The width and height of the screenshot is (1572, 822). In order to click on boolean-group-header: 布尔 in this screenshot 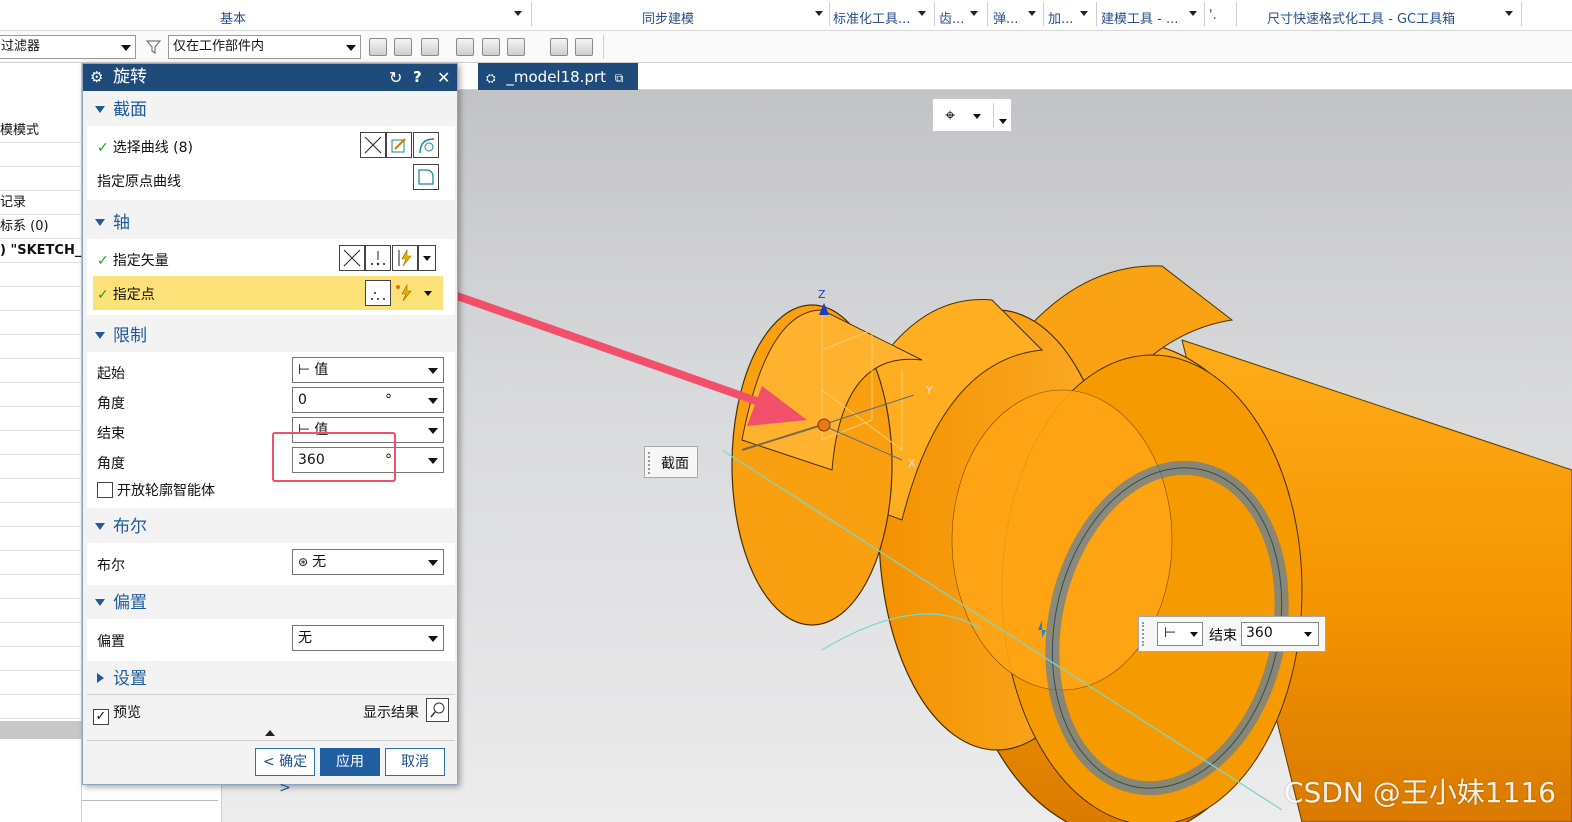, I will do `click(271, 527)`.